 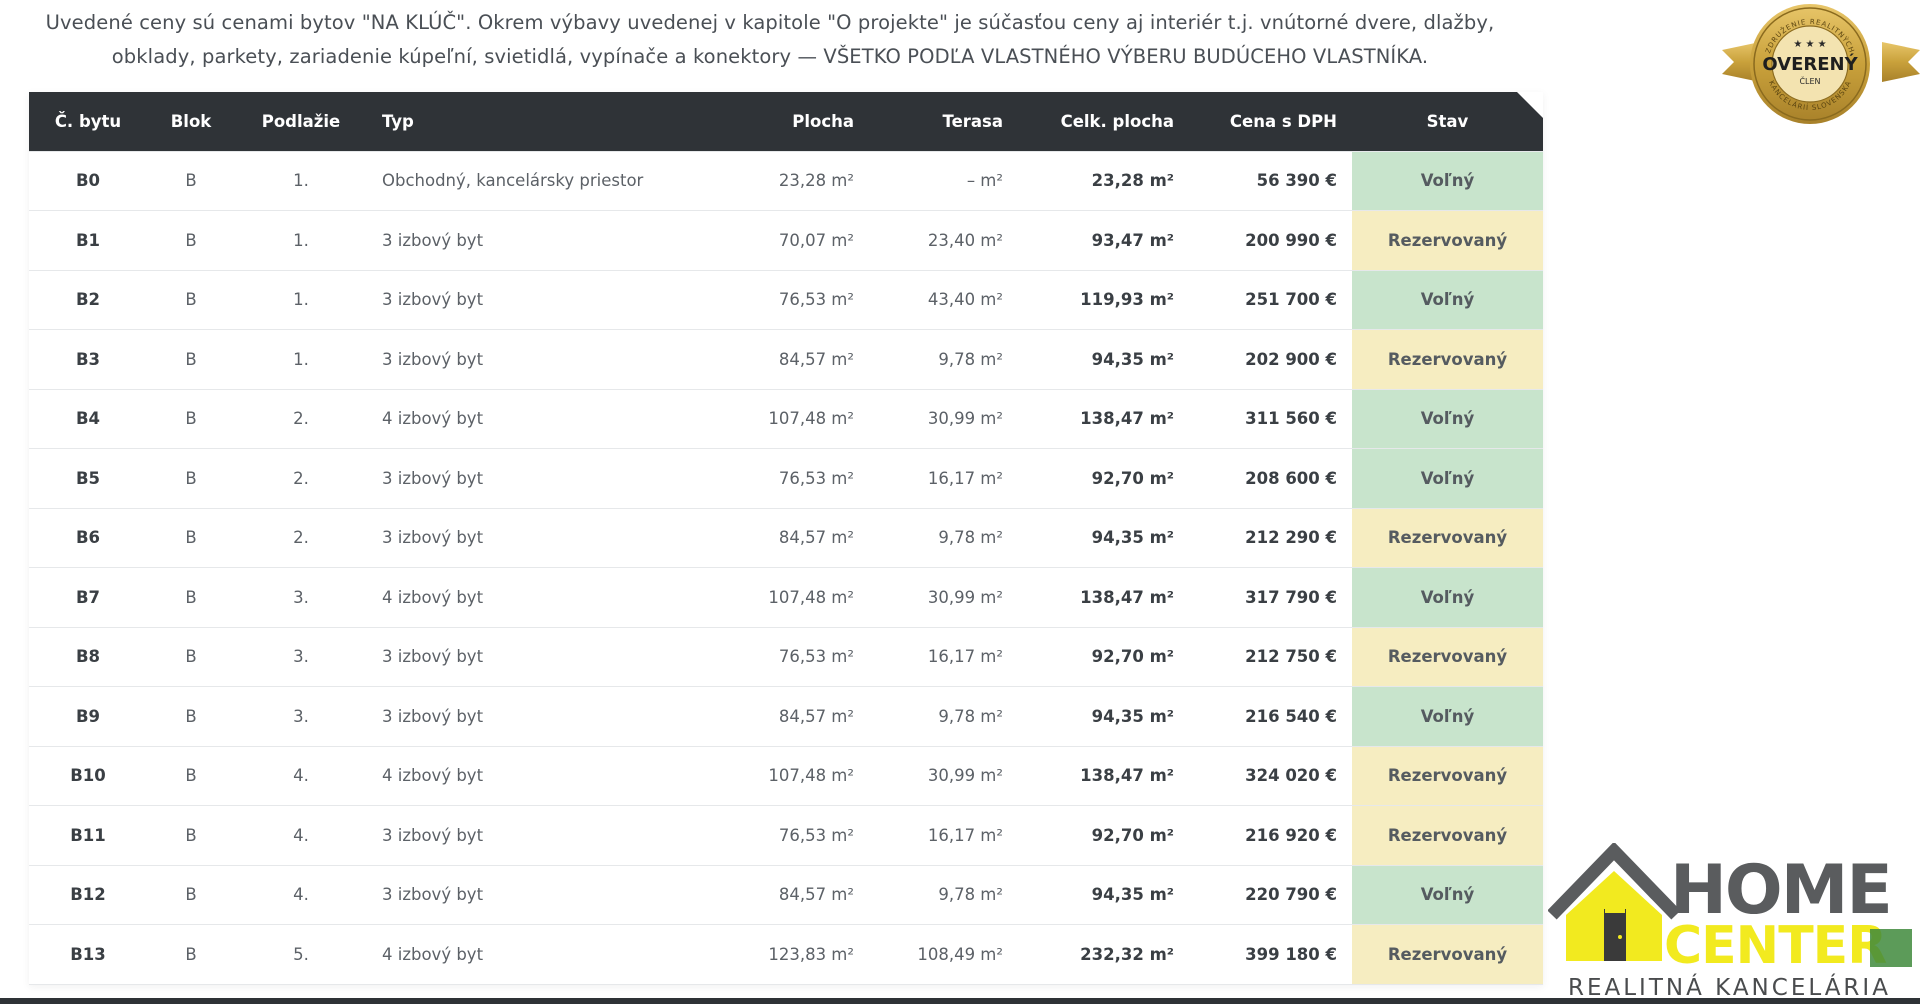 I want to click on home-center-logo: HOME CENTER REALITNÁ KANCELÁRIA, so click(x=1730, y=922).